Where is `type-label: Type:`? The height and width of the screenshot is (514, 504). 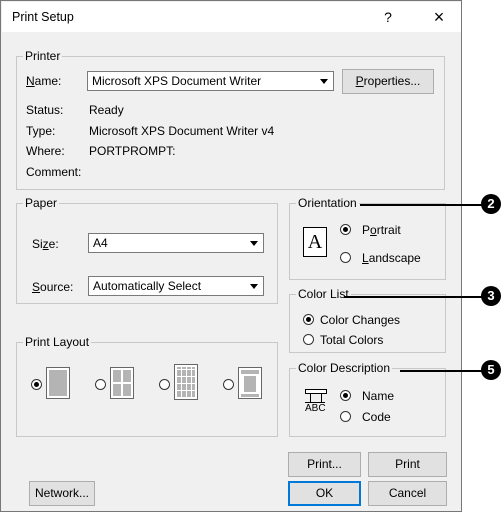
type-label: Type: is located at coordinates (41, 131).